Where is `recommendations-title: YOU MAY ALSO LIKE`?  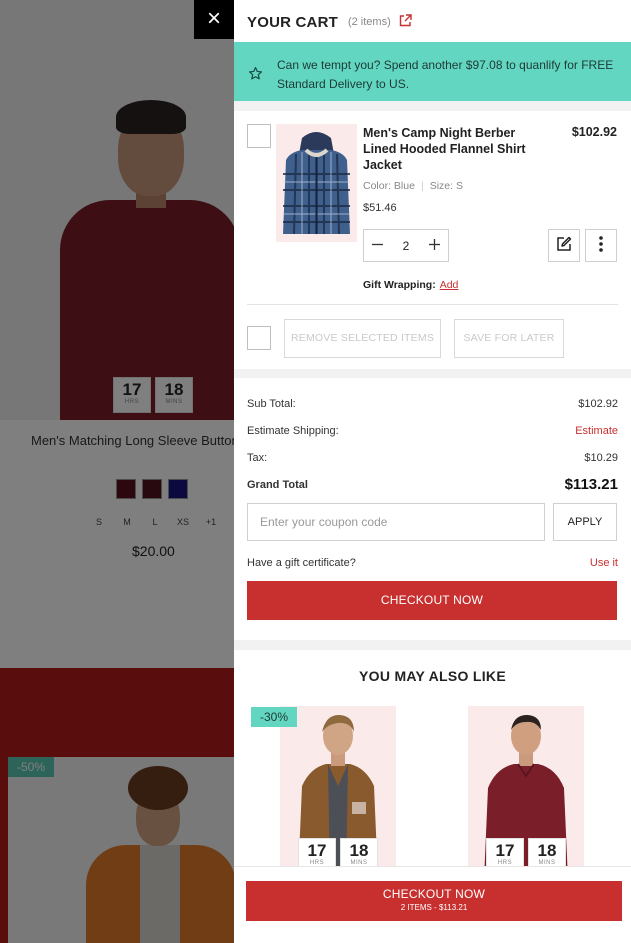
recommendations-title: YOU MAY ALSO LIKE is located at coordinates (432, 676).